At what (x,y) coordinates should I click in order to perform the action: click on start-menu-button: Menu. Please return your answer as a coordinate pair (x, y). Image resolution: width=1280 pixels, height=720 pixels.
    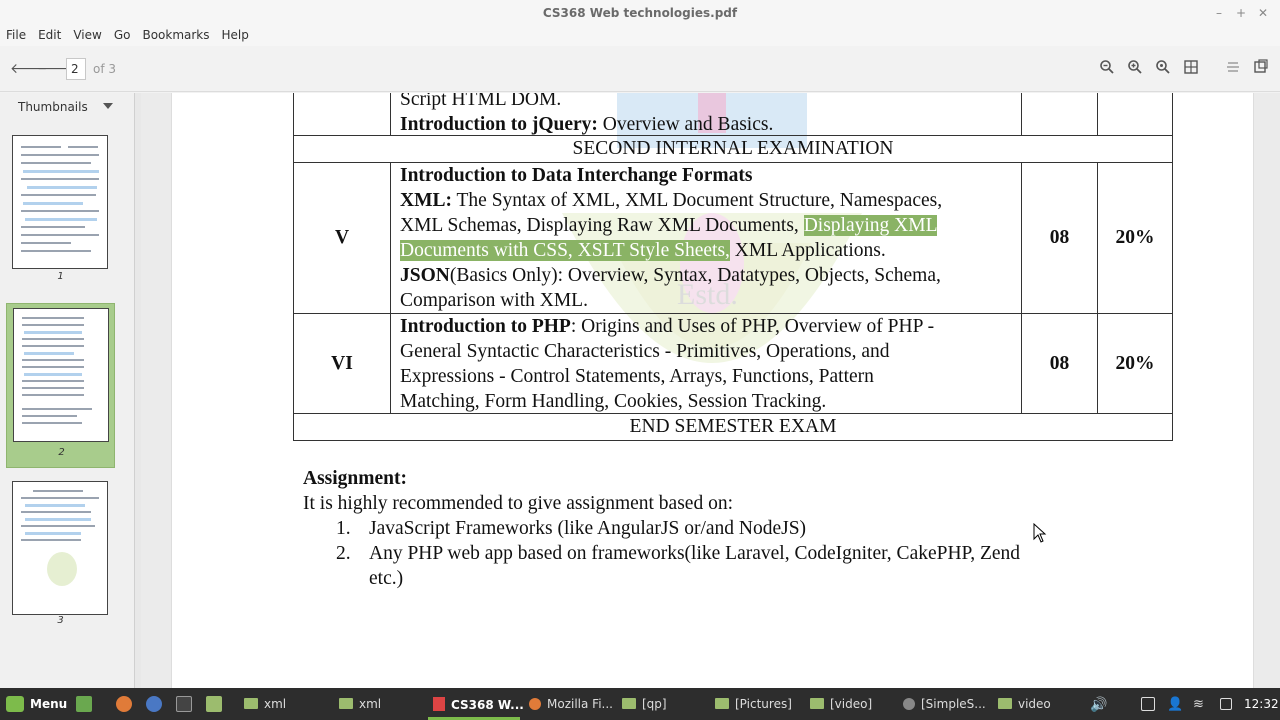
    Looking at the image, I should click on (48, 704).